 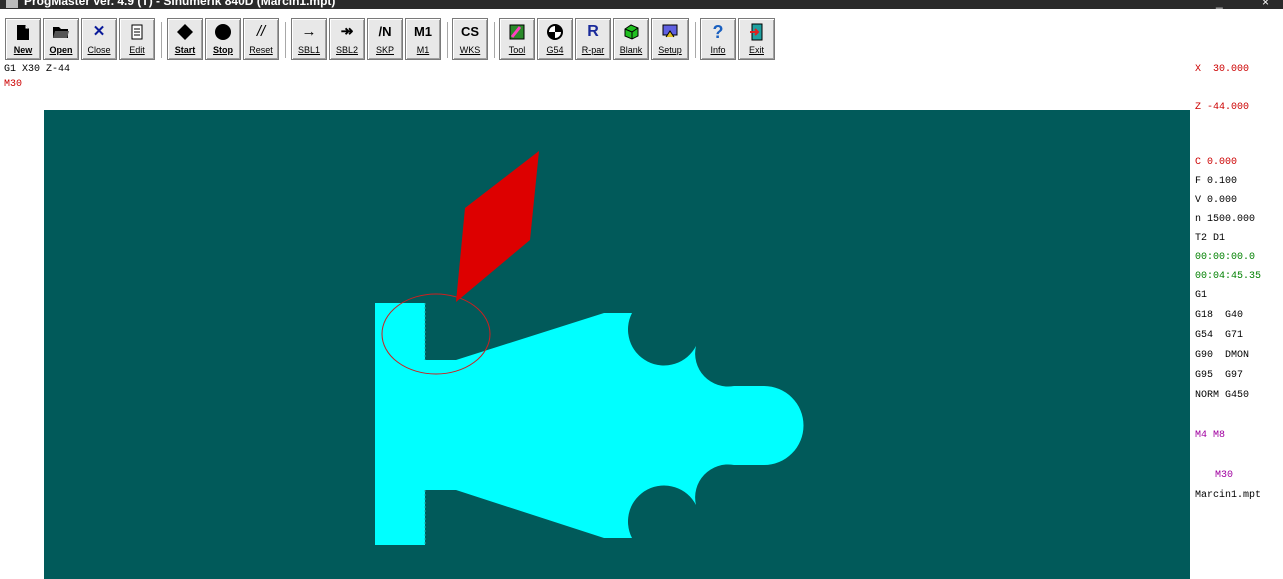 I want to click on z-position: Z -44.000, so click(x=1222, y=107).